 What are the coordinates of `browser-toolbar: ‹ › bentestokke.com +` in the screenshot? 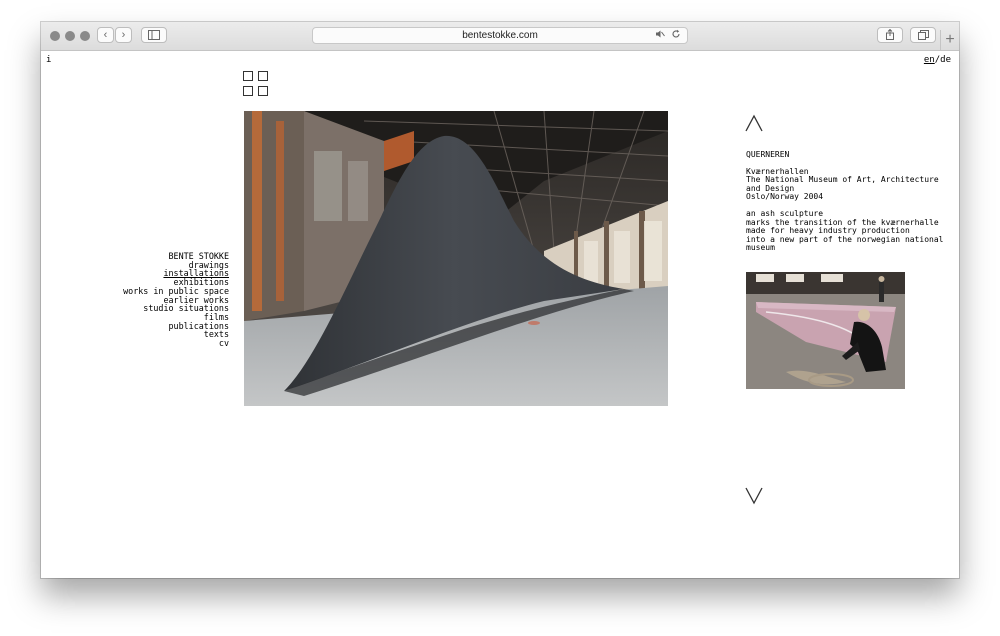 It's located at (500, 36).